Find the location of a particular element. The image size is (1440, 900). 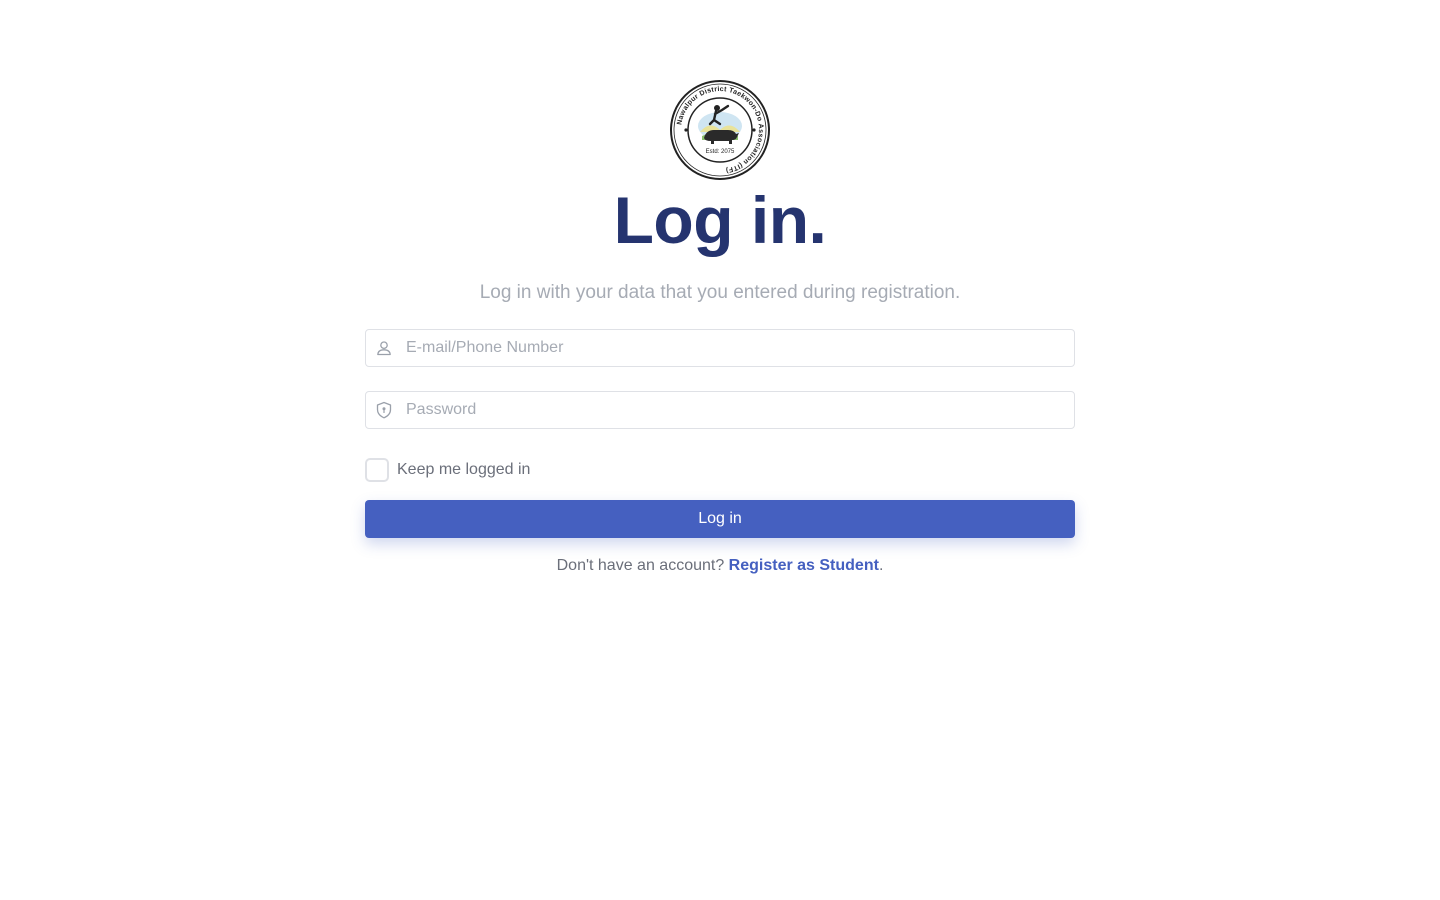

password-input is located at coordinates (736, 410).